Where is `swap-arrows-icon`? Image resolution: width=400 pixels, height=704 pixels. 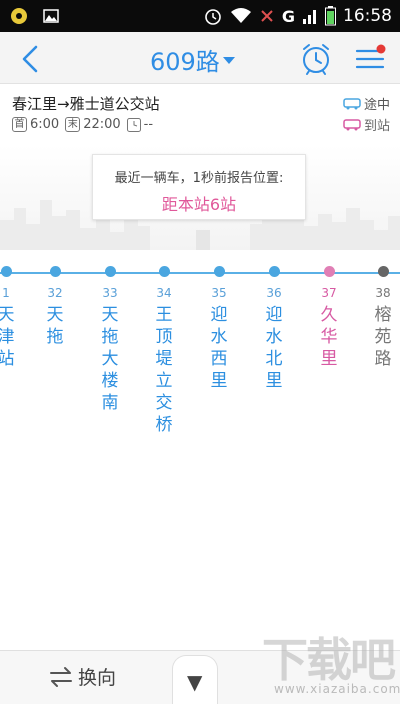 swap-arrows-icon is located at coordinates (61, 676).